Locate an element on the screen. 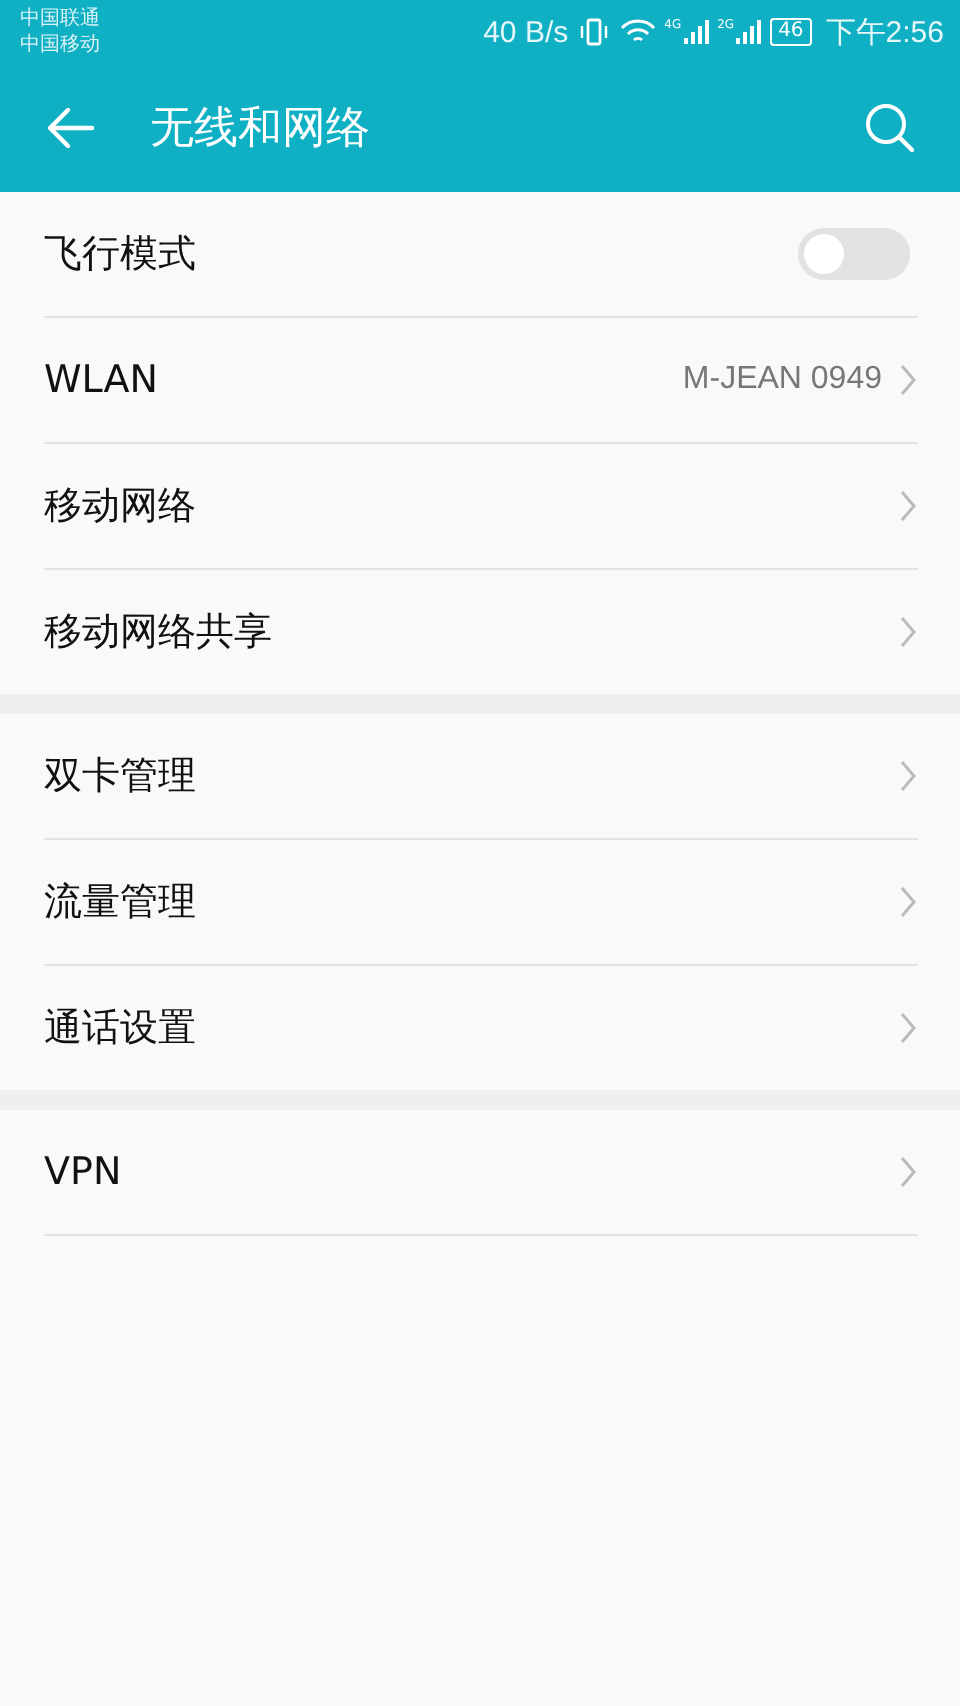 This screenshot has width=960, height=1706. settings-row: VPN is located at coordinates (481, 1173).